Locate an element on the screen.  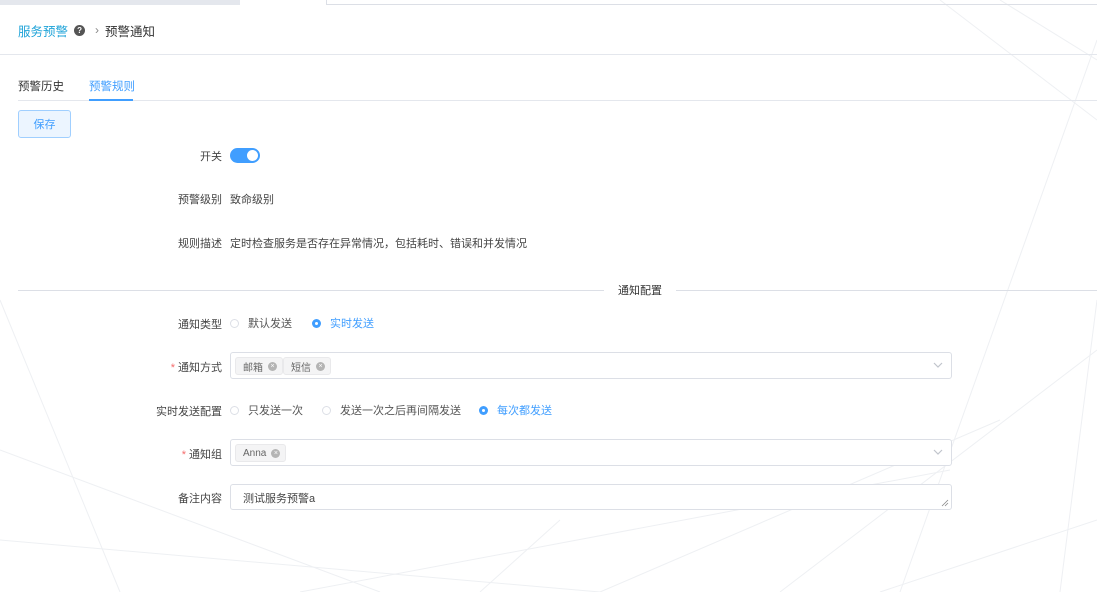
notify-method-select: 邮箱 × 短信 × is located at coordinates (591, 365).